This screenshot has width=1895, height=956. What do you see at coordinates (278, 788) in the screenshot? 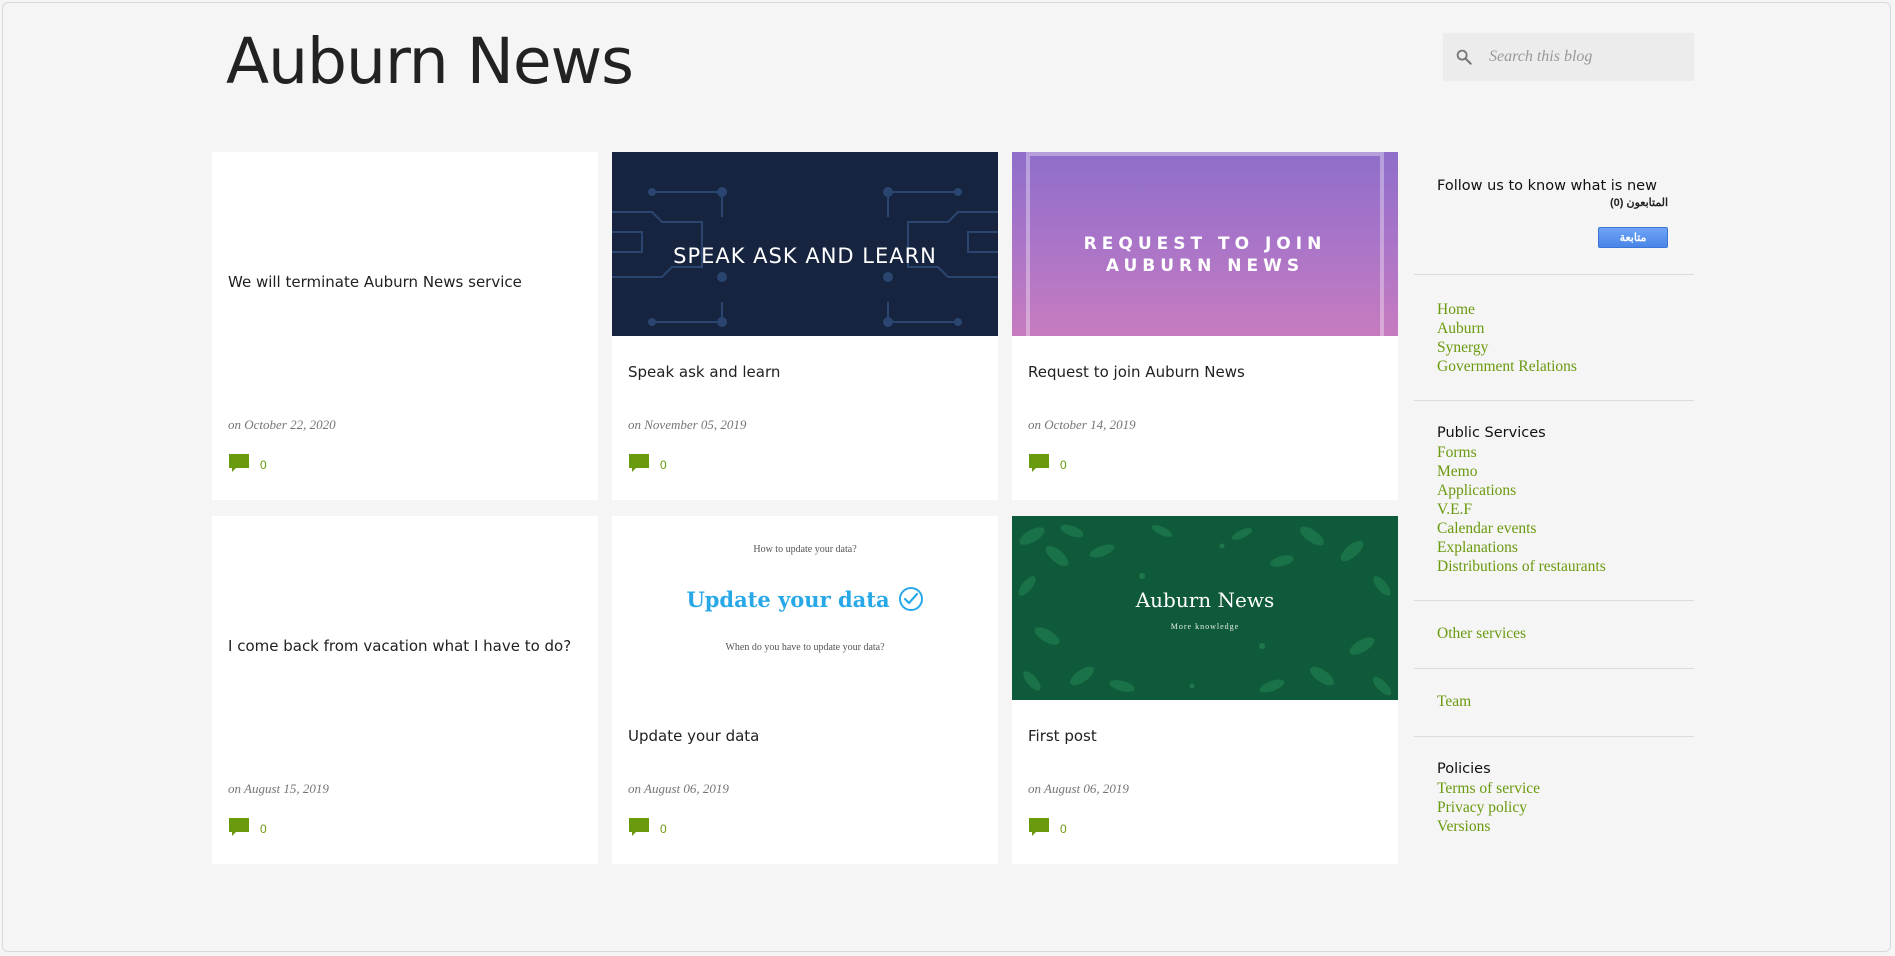
I see `post-date: on August 15, 2019` at bounding box center [278, 788].